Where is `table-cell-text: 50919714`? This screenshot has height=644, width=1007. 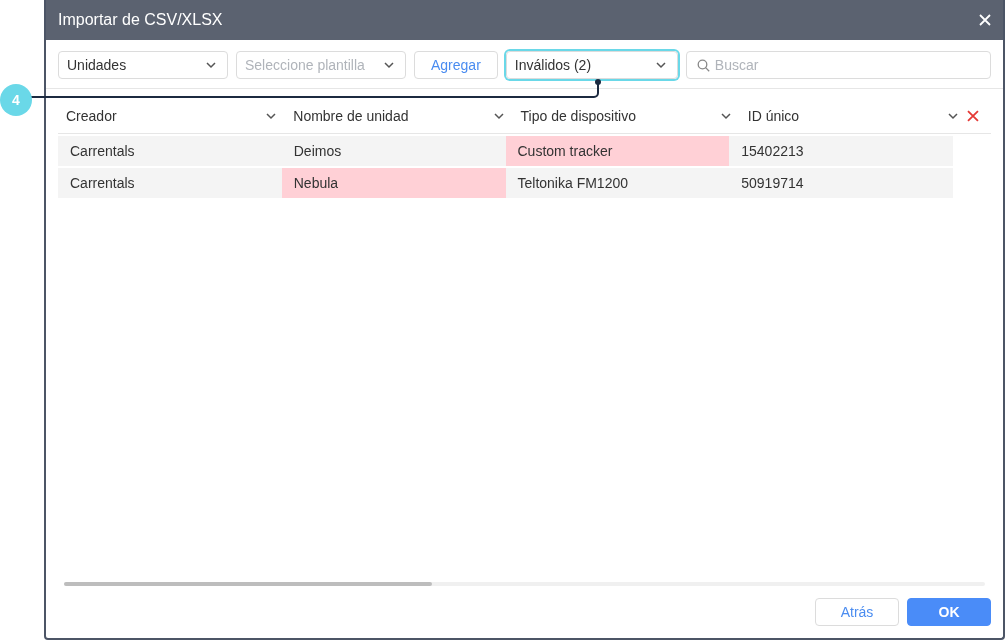
table-cell-text: 50919714 is located at coordinates (772, 183).